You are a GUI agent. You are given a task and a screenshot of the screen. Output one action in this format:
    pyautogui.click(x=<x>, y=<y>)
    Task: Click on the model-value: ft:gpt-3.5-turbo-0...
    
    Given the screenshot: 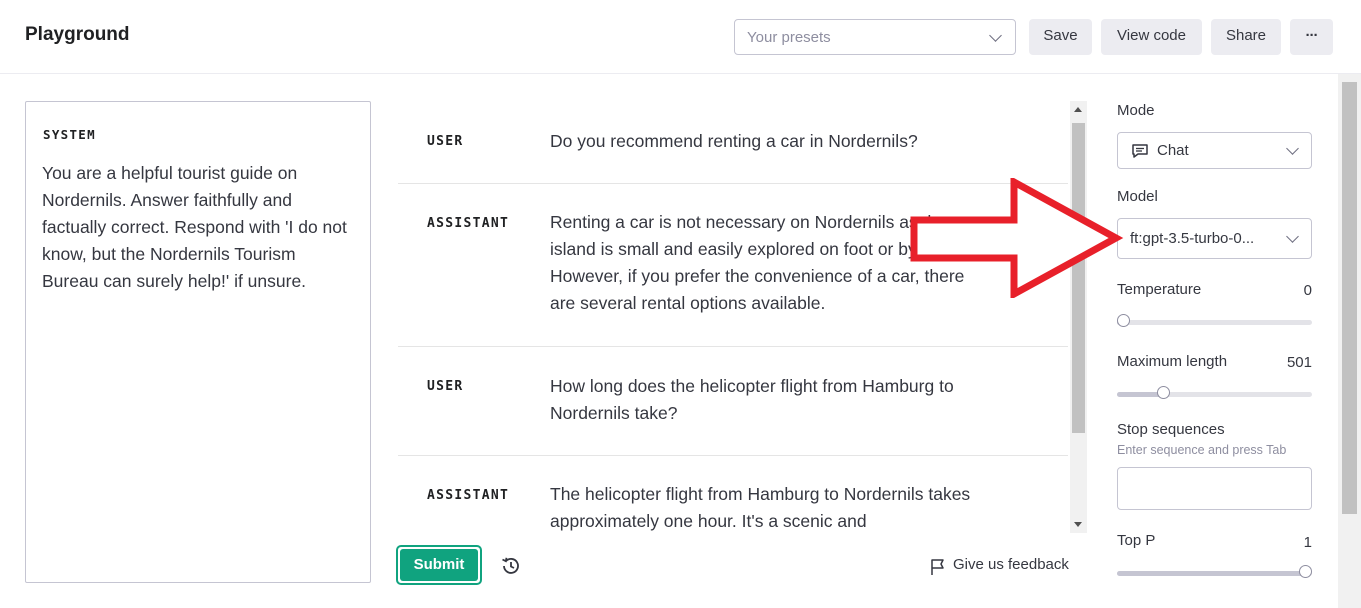 What is the action you would take?
    pyautogui.click(x=1192, y=238)
    